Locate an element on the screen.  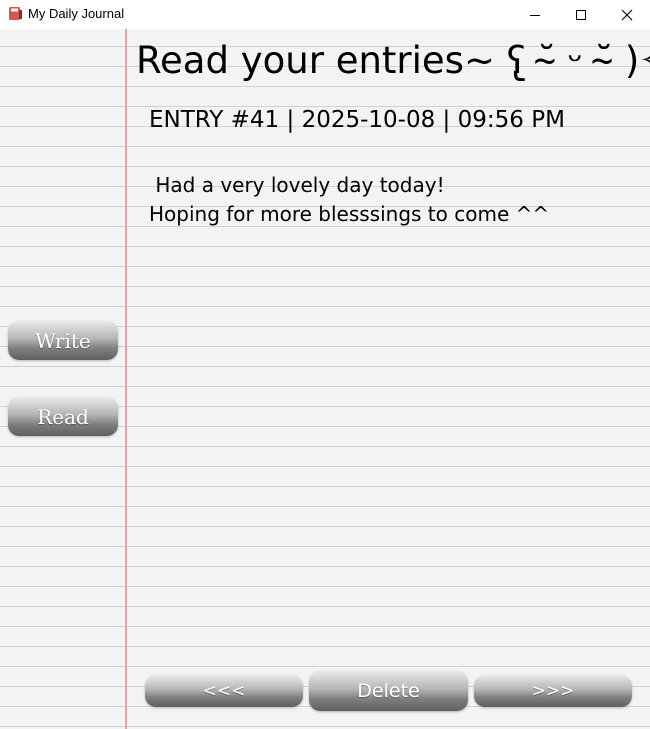
close-icon is located at coordinates (627, 14).